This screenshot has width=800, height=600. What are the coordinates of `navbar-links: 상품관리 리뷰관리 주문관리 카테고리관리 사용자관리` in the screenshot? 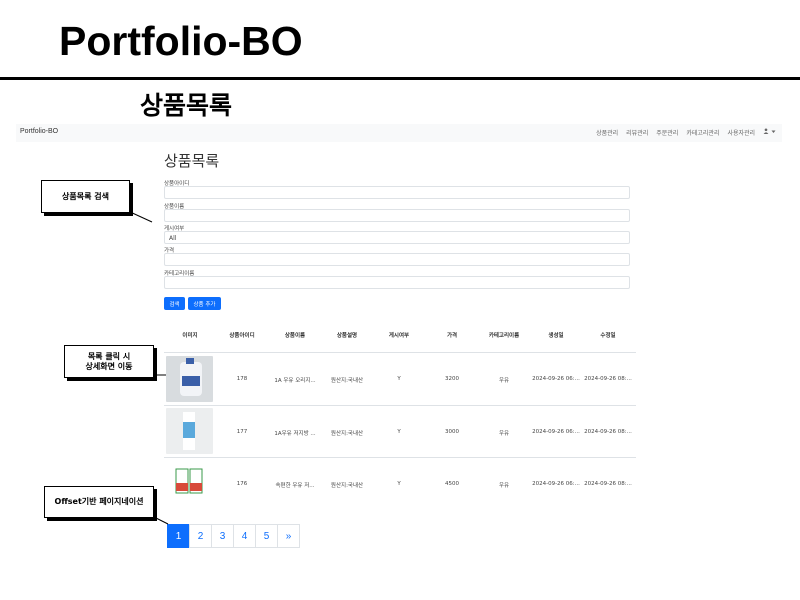 It's located at (686, 132).